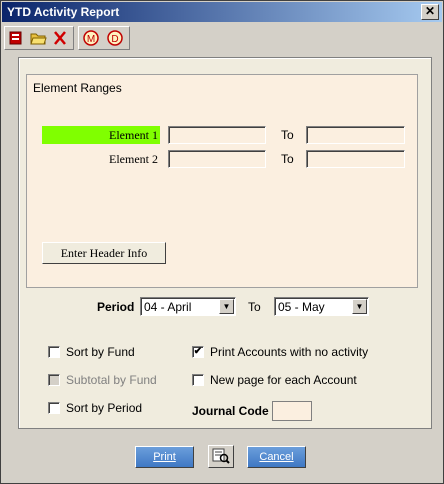 This screenshot has height=484, width=444. What do you see at coordinates (104, 253) in the screenshot?
I see `enter-header-info-button: Enter Header Info` at bounding box center [104, 253].